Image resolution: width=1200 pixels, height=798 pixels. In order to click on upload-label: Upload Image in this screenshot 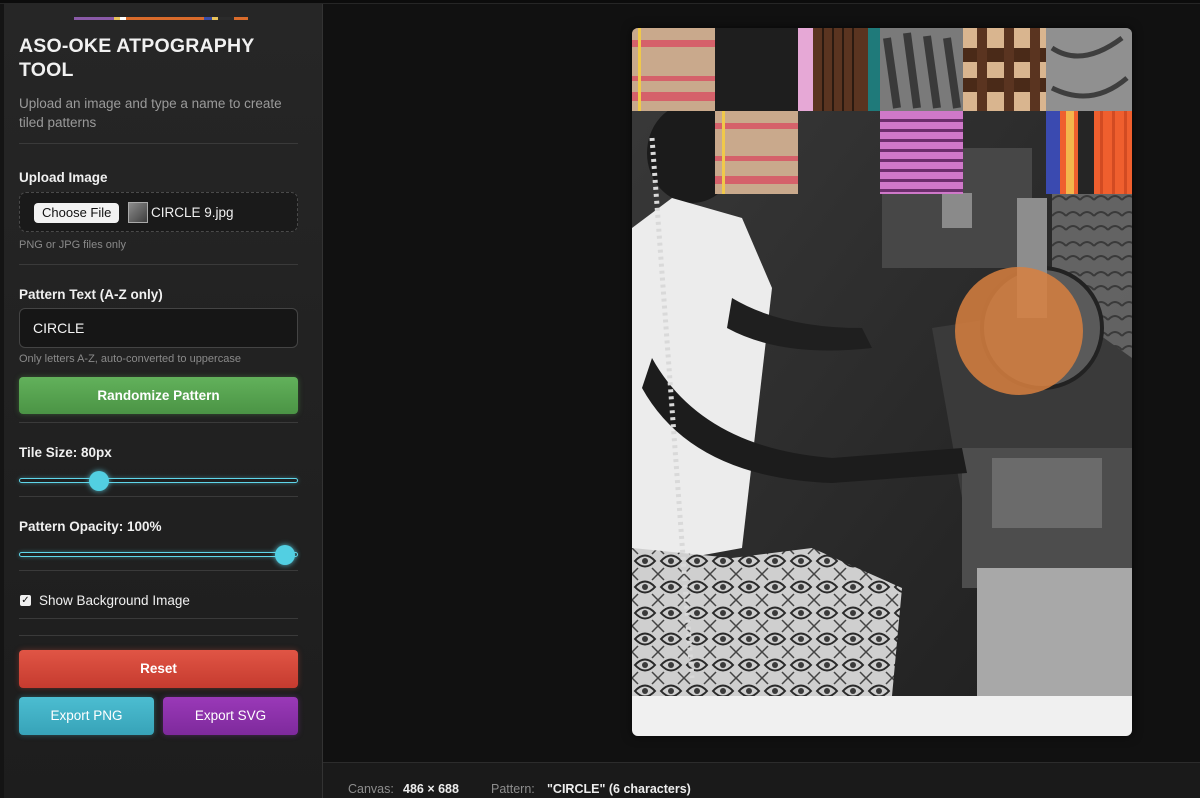, I will do `click(63, 177)`.